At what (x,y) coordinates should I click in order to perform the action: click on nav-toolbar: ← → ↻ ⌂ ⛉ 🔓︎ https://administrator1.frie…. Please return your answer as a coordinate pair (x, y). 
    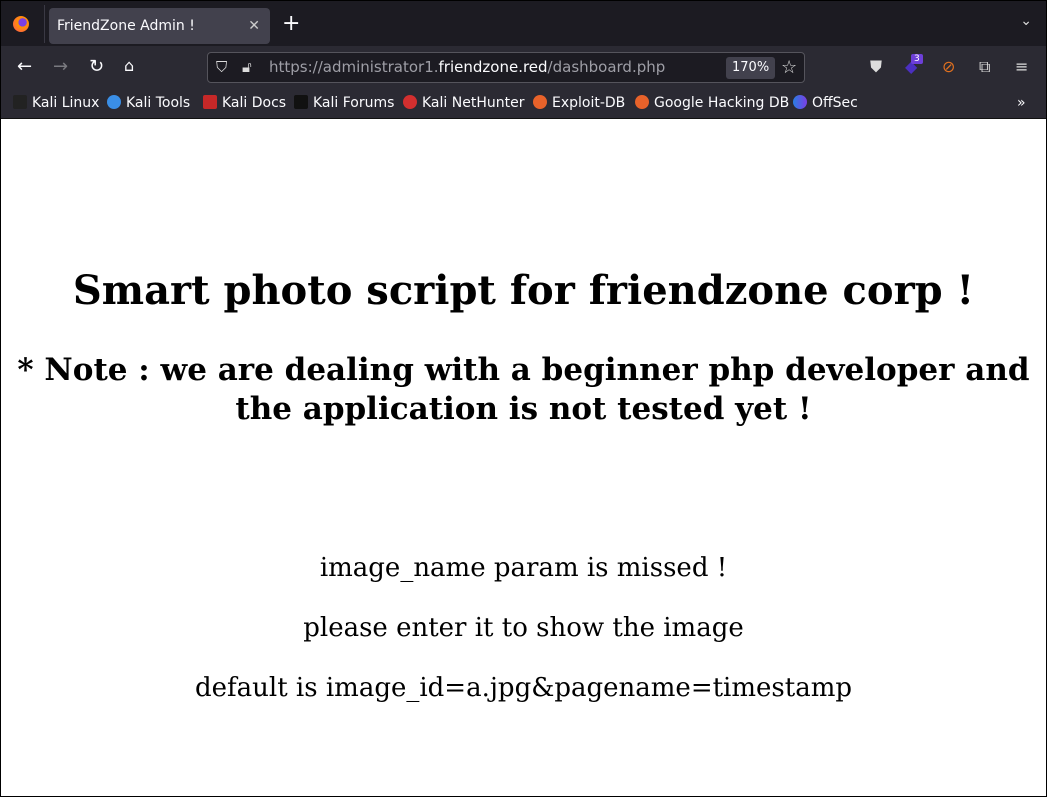
    Looking at the image, I should click on (523, 67).